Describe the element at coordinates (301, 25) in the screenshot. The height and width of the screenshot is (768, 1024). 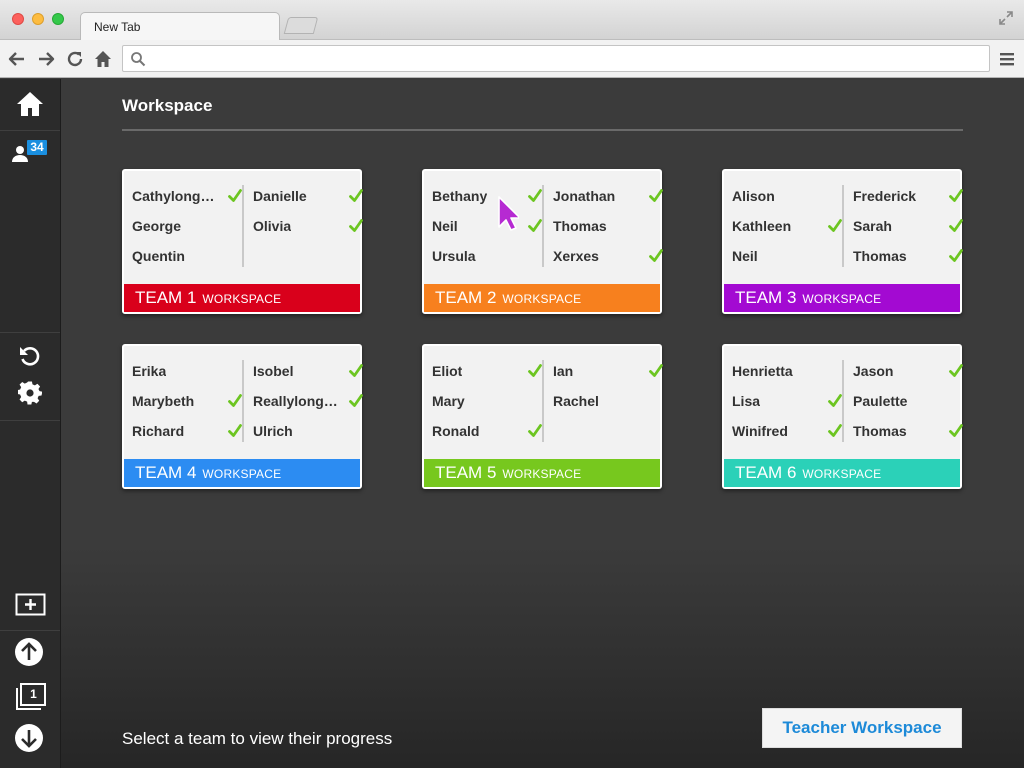
I see `new-tab-button` at that location.